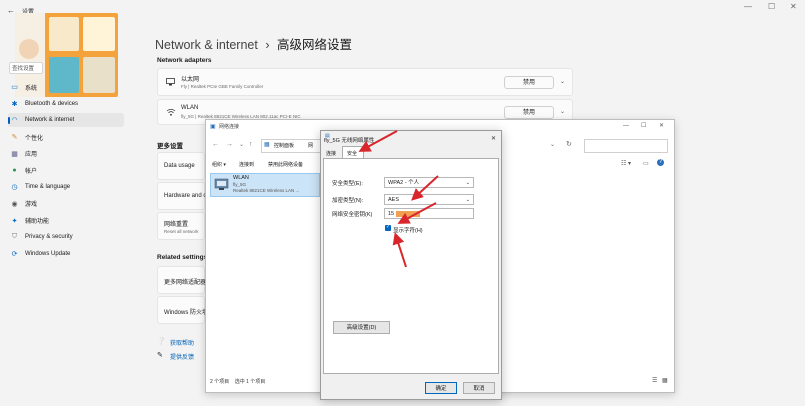  I want to click on annotation-arrows, so click(398, 199).